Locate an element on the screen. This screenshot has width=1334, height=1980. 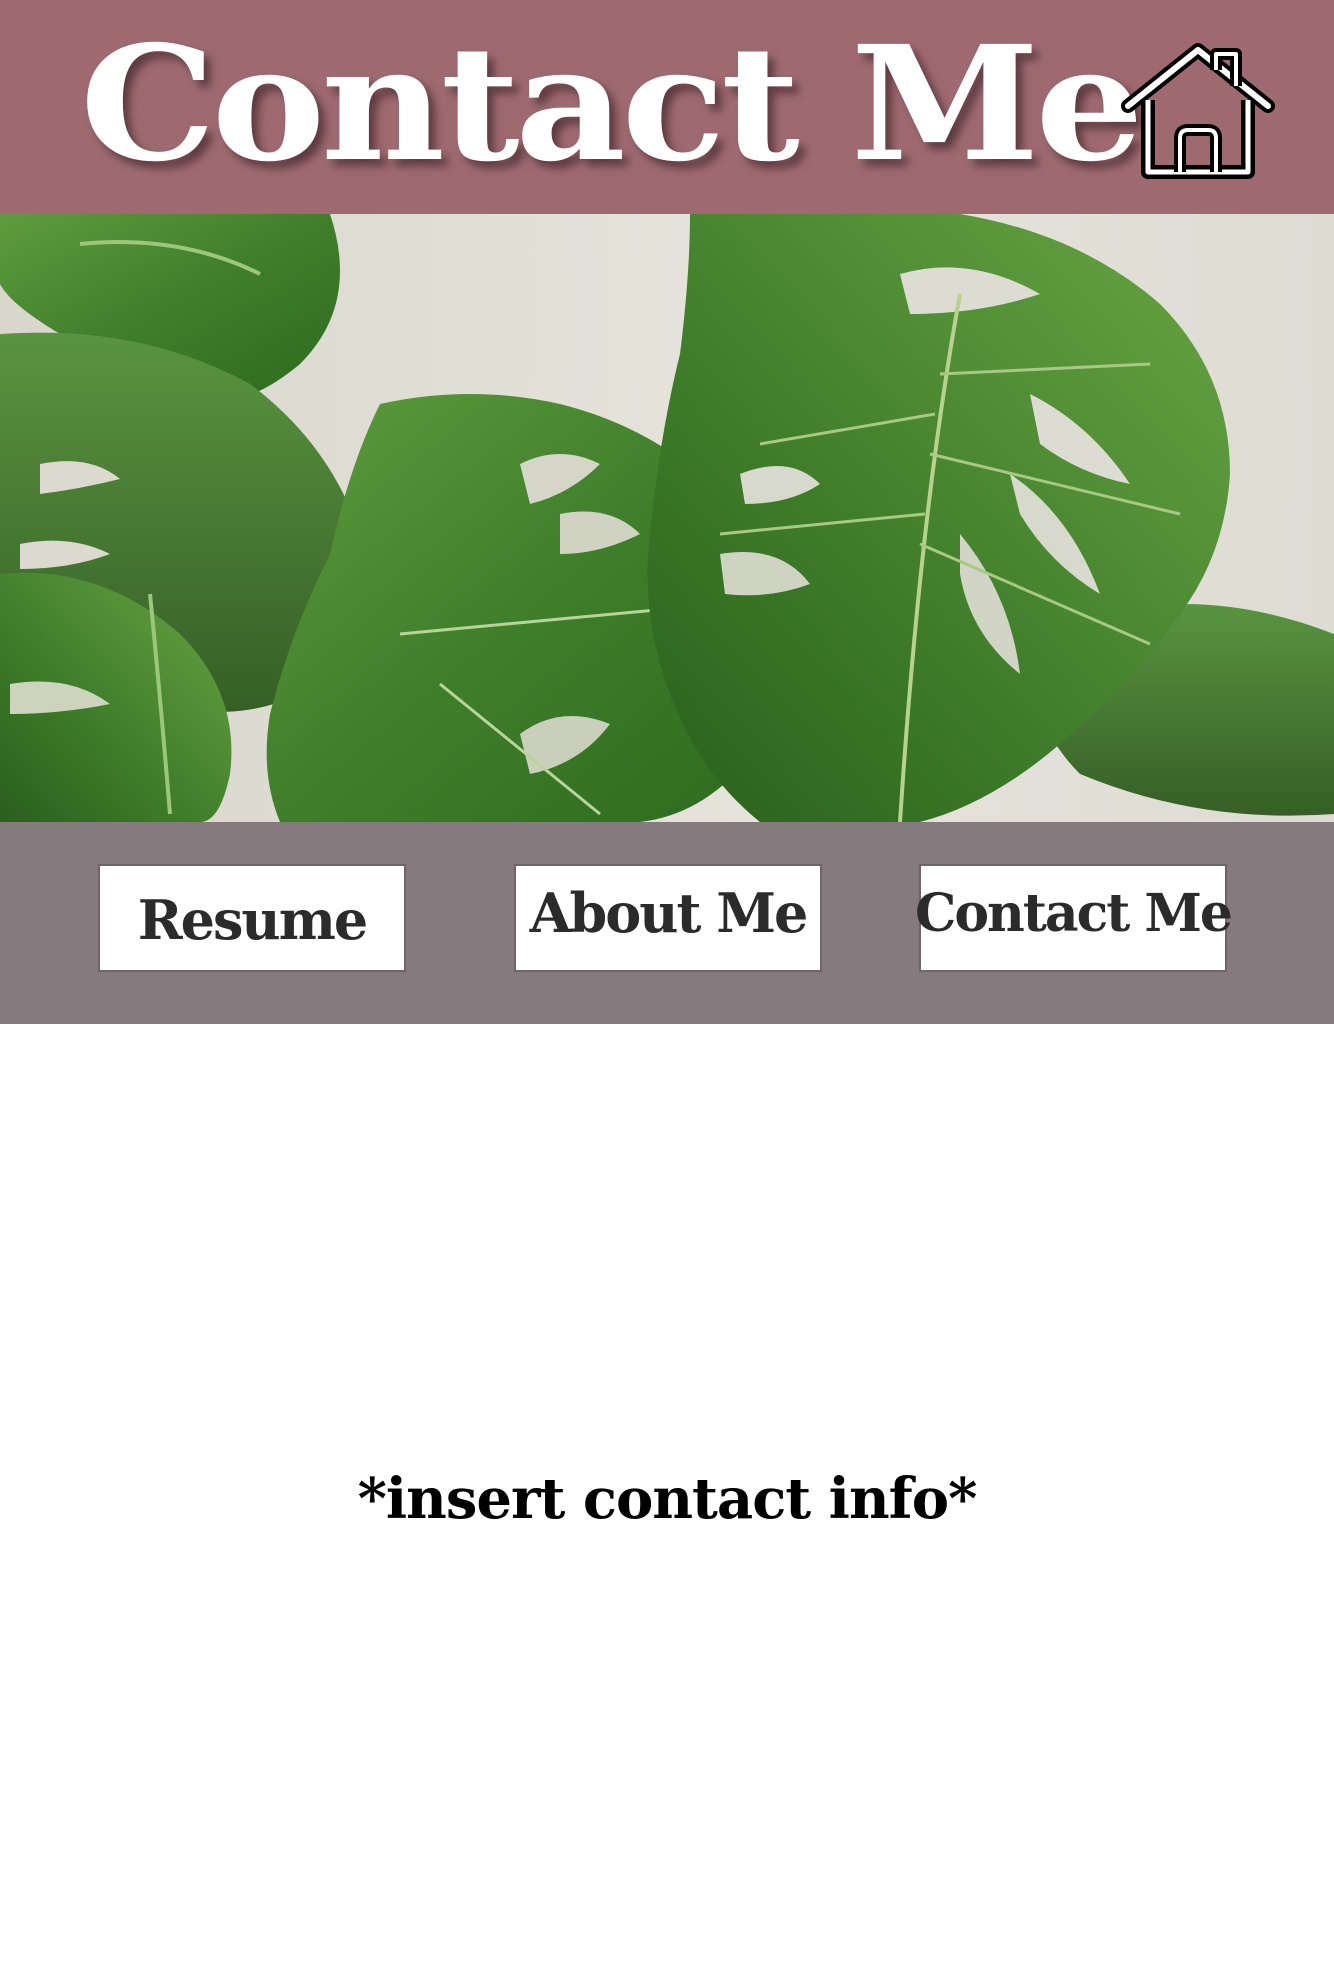
nav-bar: Resume About Me Contact Me is located at coordinates (667, 923).